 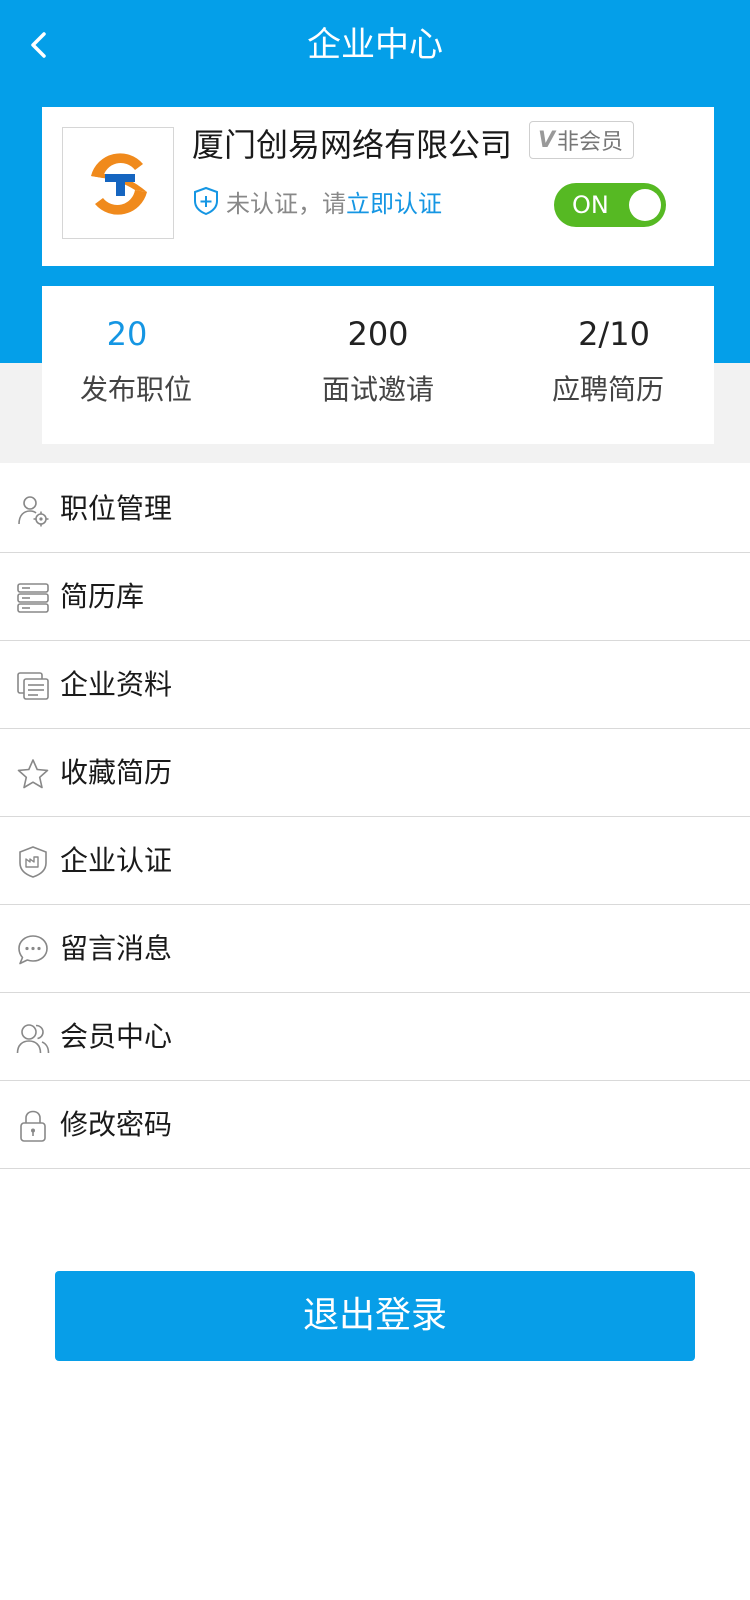 I want to click on menu-item-label: 会员中心, so click(x=116, y=1036).